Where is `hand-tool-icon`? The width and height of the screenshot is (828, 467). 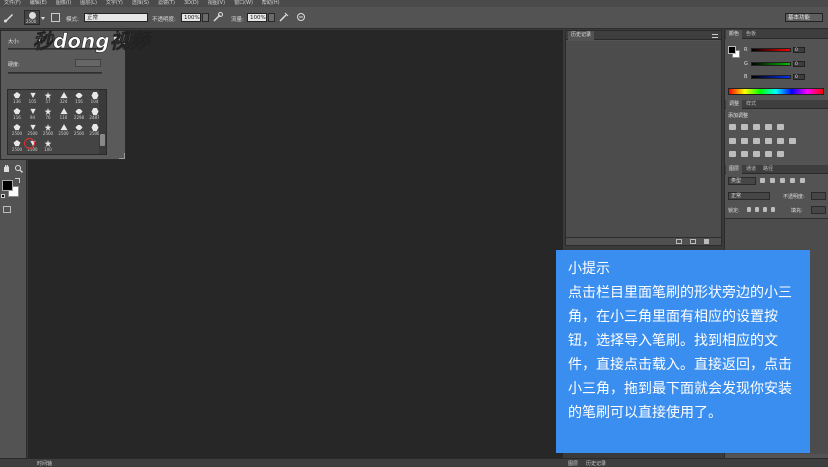 hand-tool-icon is located at coordinates (6, 168).